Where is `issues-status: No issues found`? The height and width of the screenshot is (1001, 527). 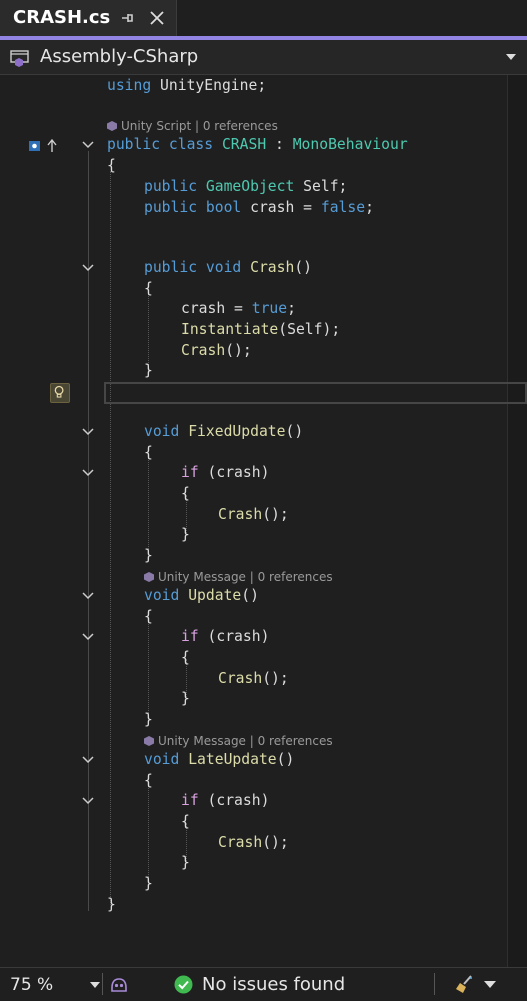
issues-status: No issues found is located at coordinates (273, 984).